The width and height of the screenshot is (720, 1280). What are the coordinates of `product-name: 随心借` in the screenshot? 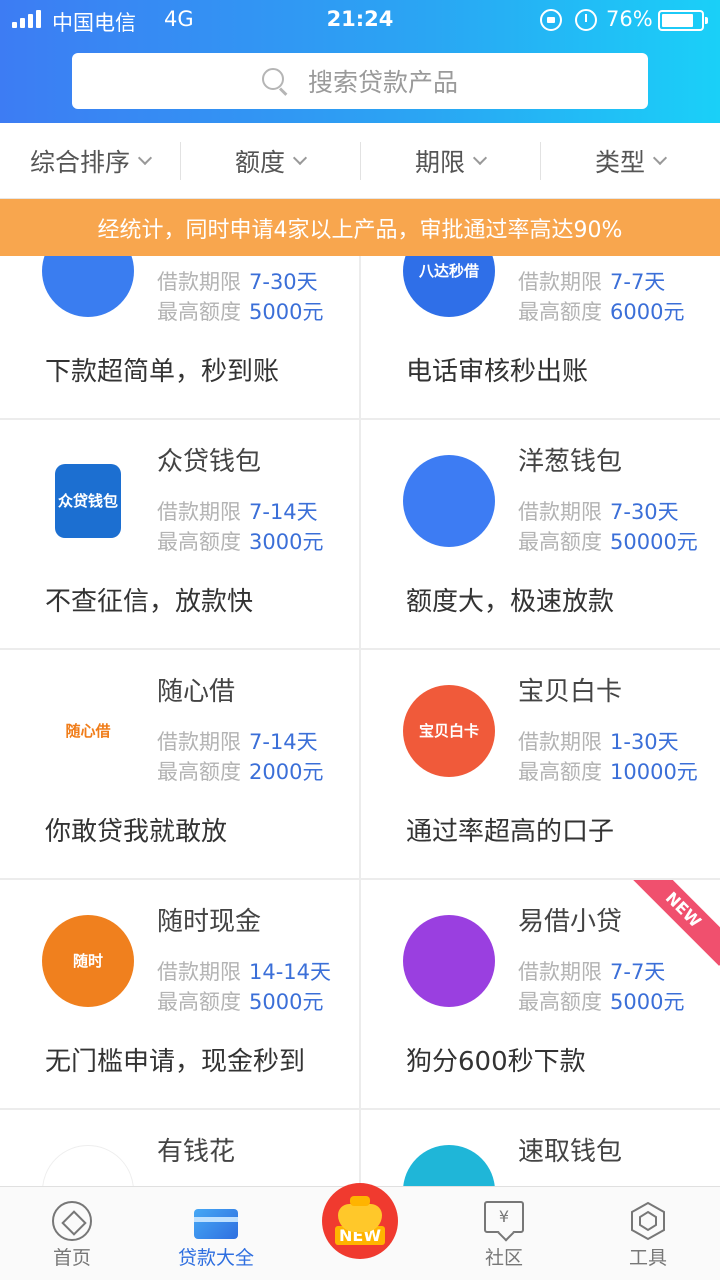 It's located at (196, 692).